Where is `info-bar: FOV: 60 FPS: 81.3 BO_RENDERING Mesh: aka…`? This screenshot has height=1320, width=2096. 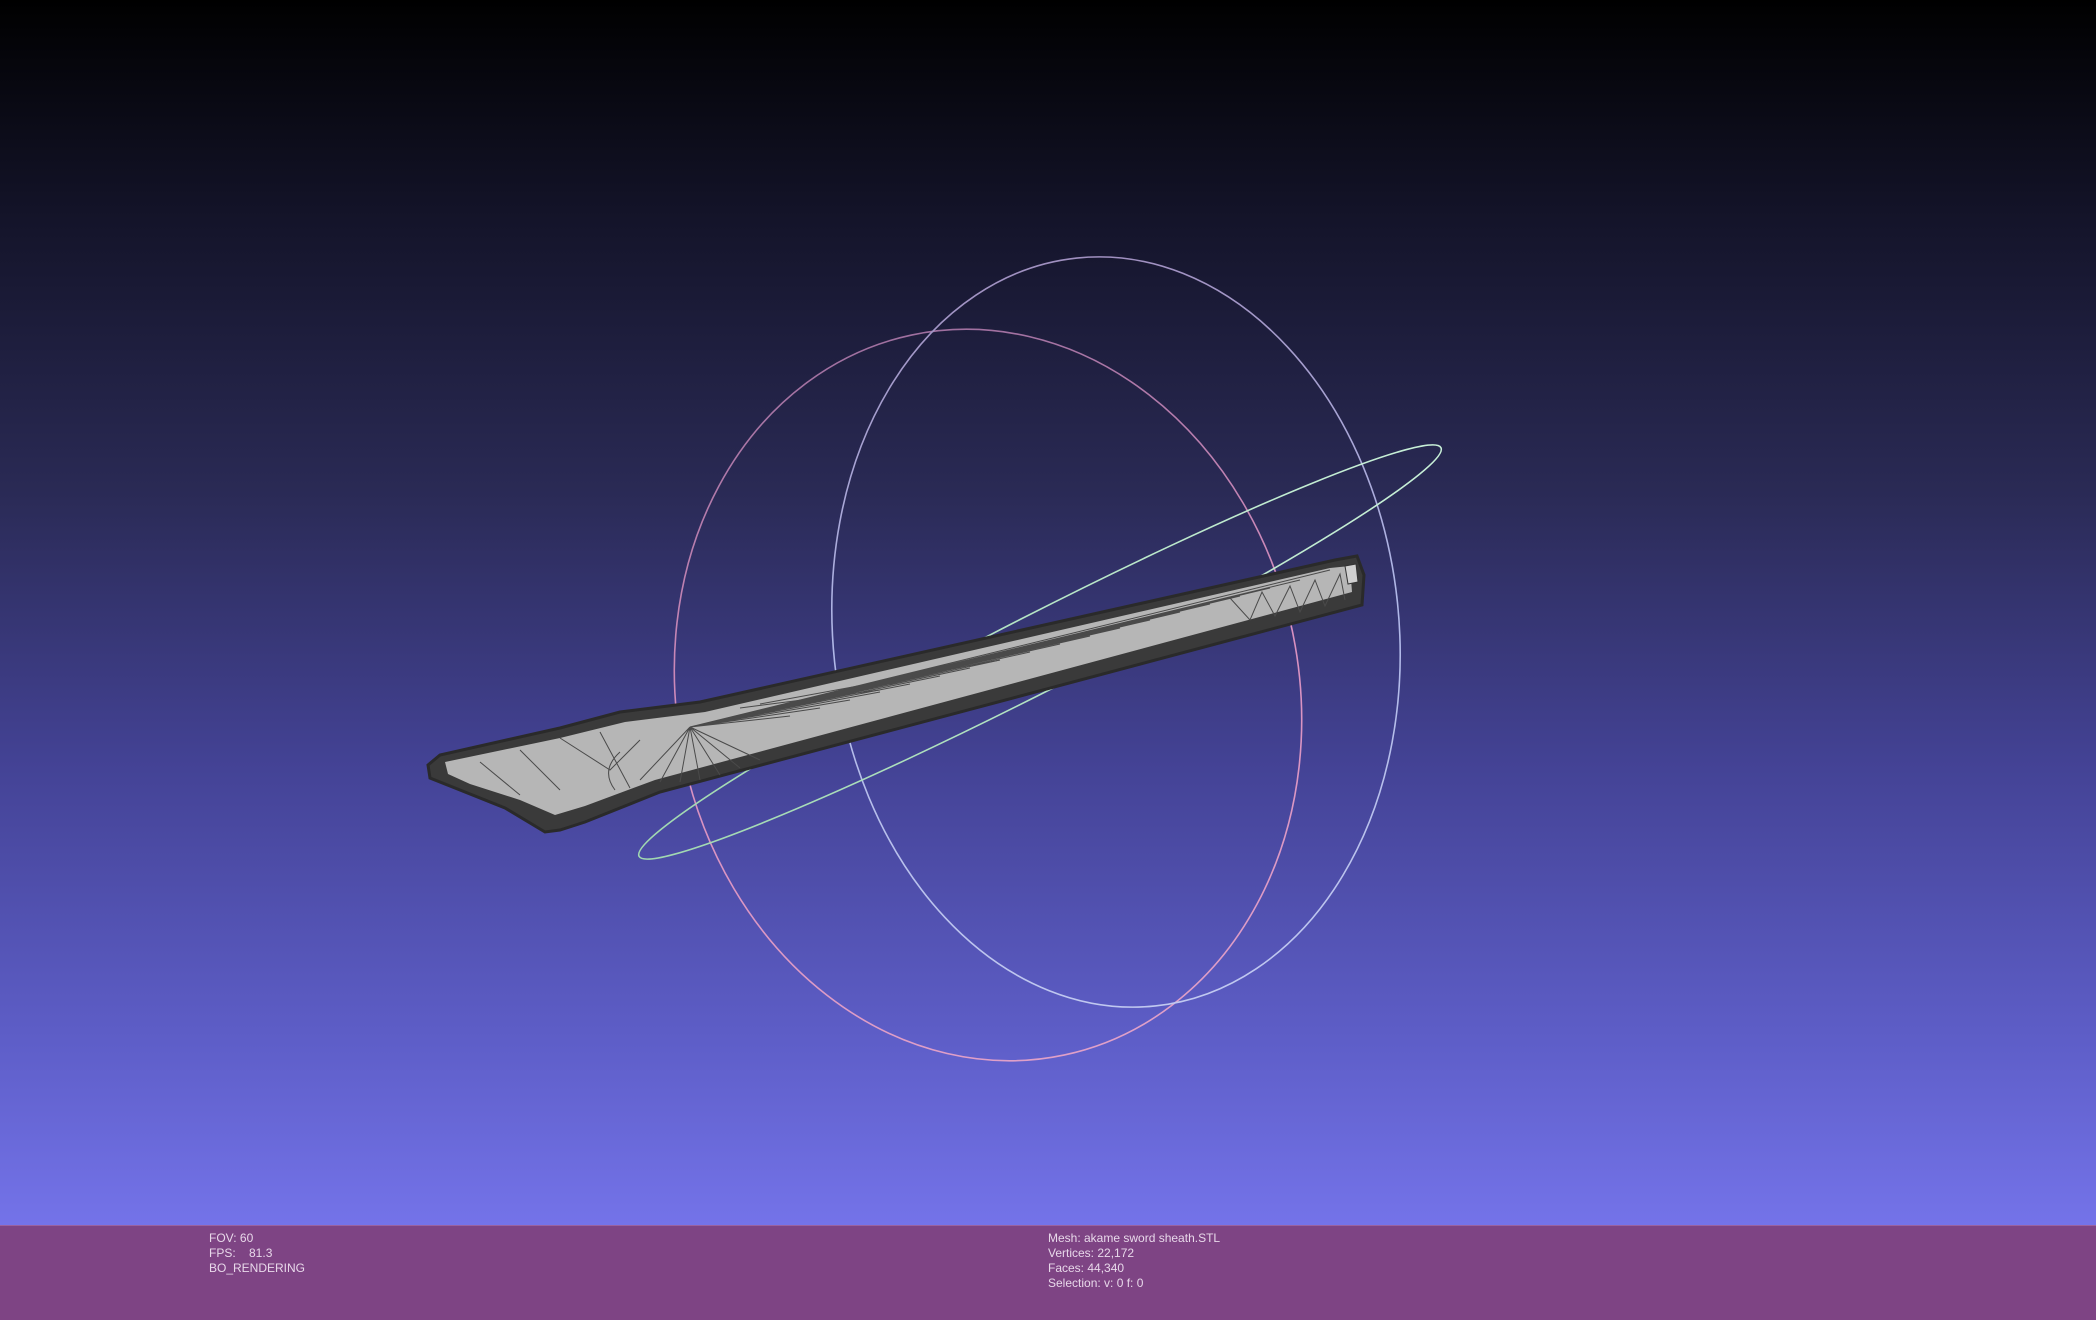 info-bar: FOV: 60 FPS: 81.3 BO_RENDERING Mesh: aka… is located at coordinates (1048, 1272).